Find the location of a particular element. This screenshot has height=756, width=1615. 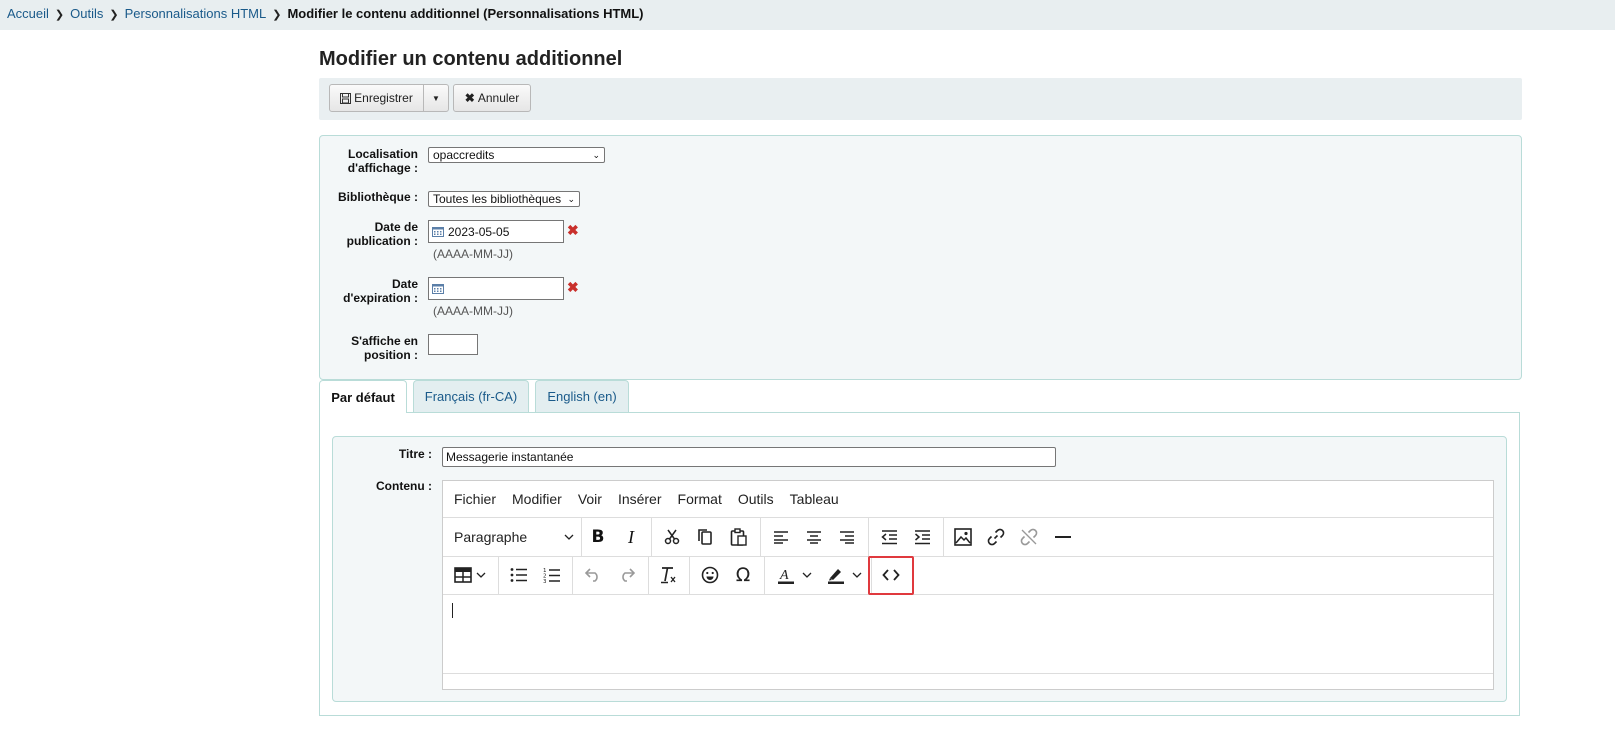

svg-text: A is located at coordinates (784, 575).